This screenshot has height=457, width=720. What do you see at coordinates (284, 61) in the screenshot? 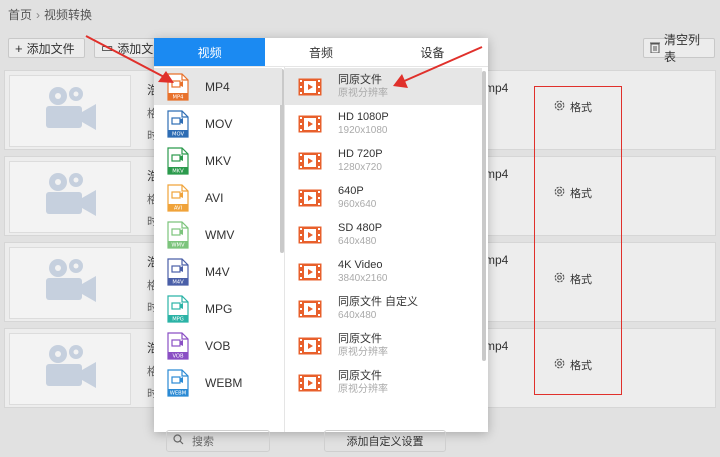
I see `annotation-arrows` at bounding box center [284, 61].